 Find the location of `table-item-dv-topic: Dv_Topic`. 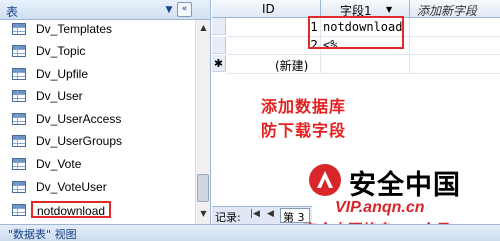

table-item-dv-topic: Dv_Topic is located at coordinates (97, 51).